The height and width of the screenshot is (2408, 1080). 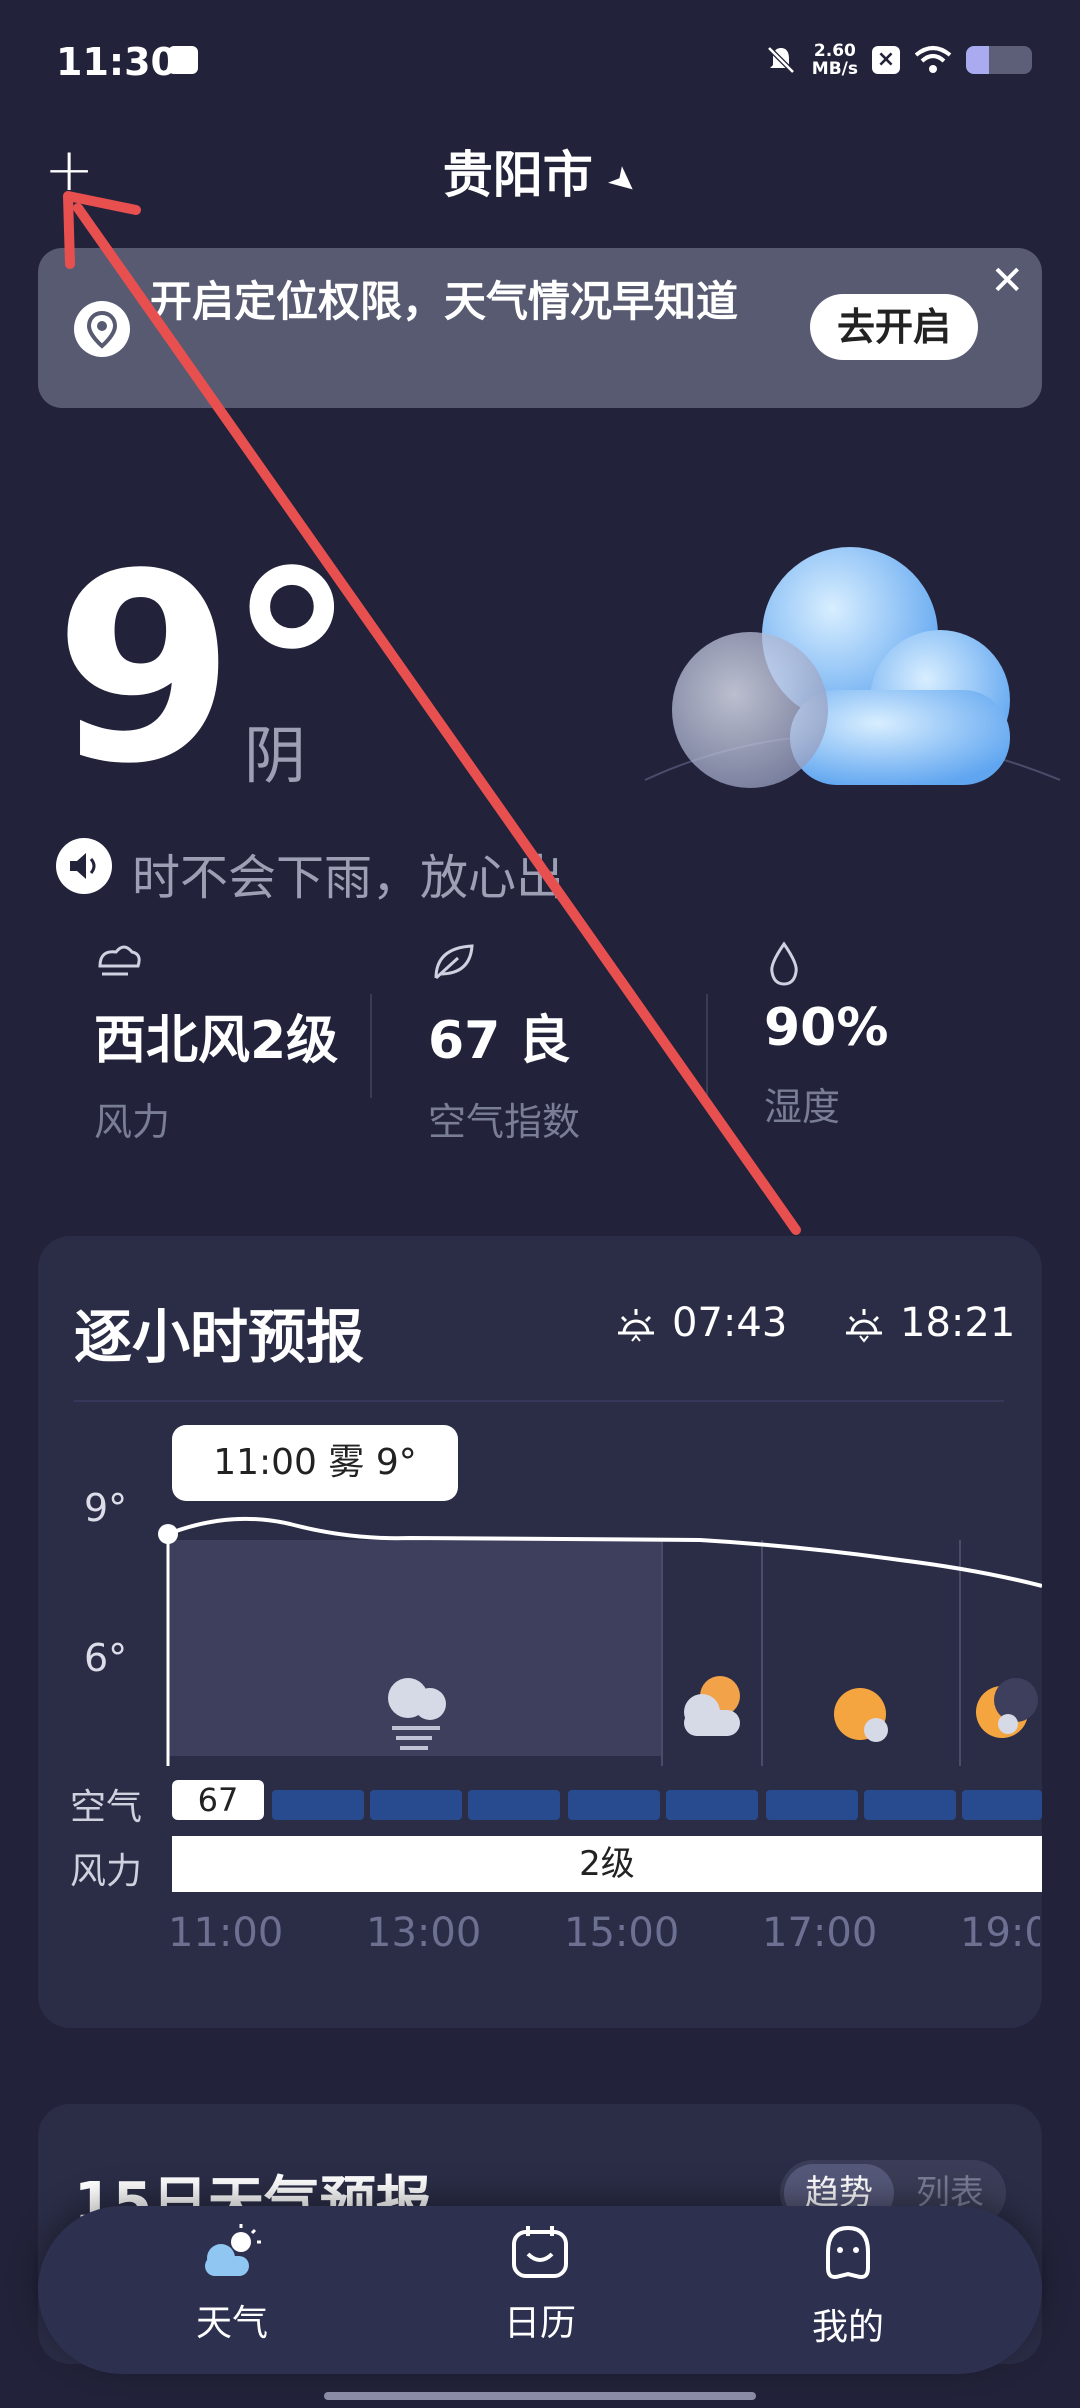 What do you see at coordinates (578, 1043) in the screenshot?
I see `stat-aqi: 67 良 空气指数` at bounding box center [578, 1043].